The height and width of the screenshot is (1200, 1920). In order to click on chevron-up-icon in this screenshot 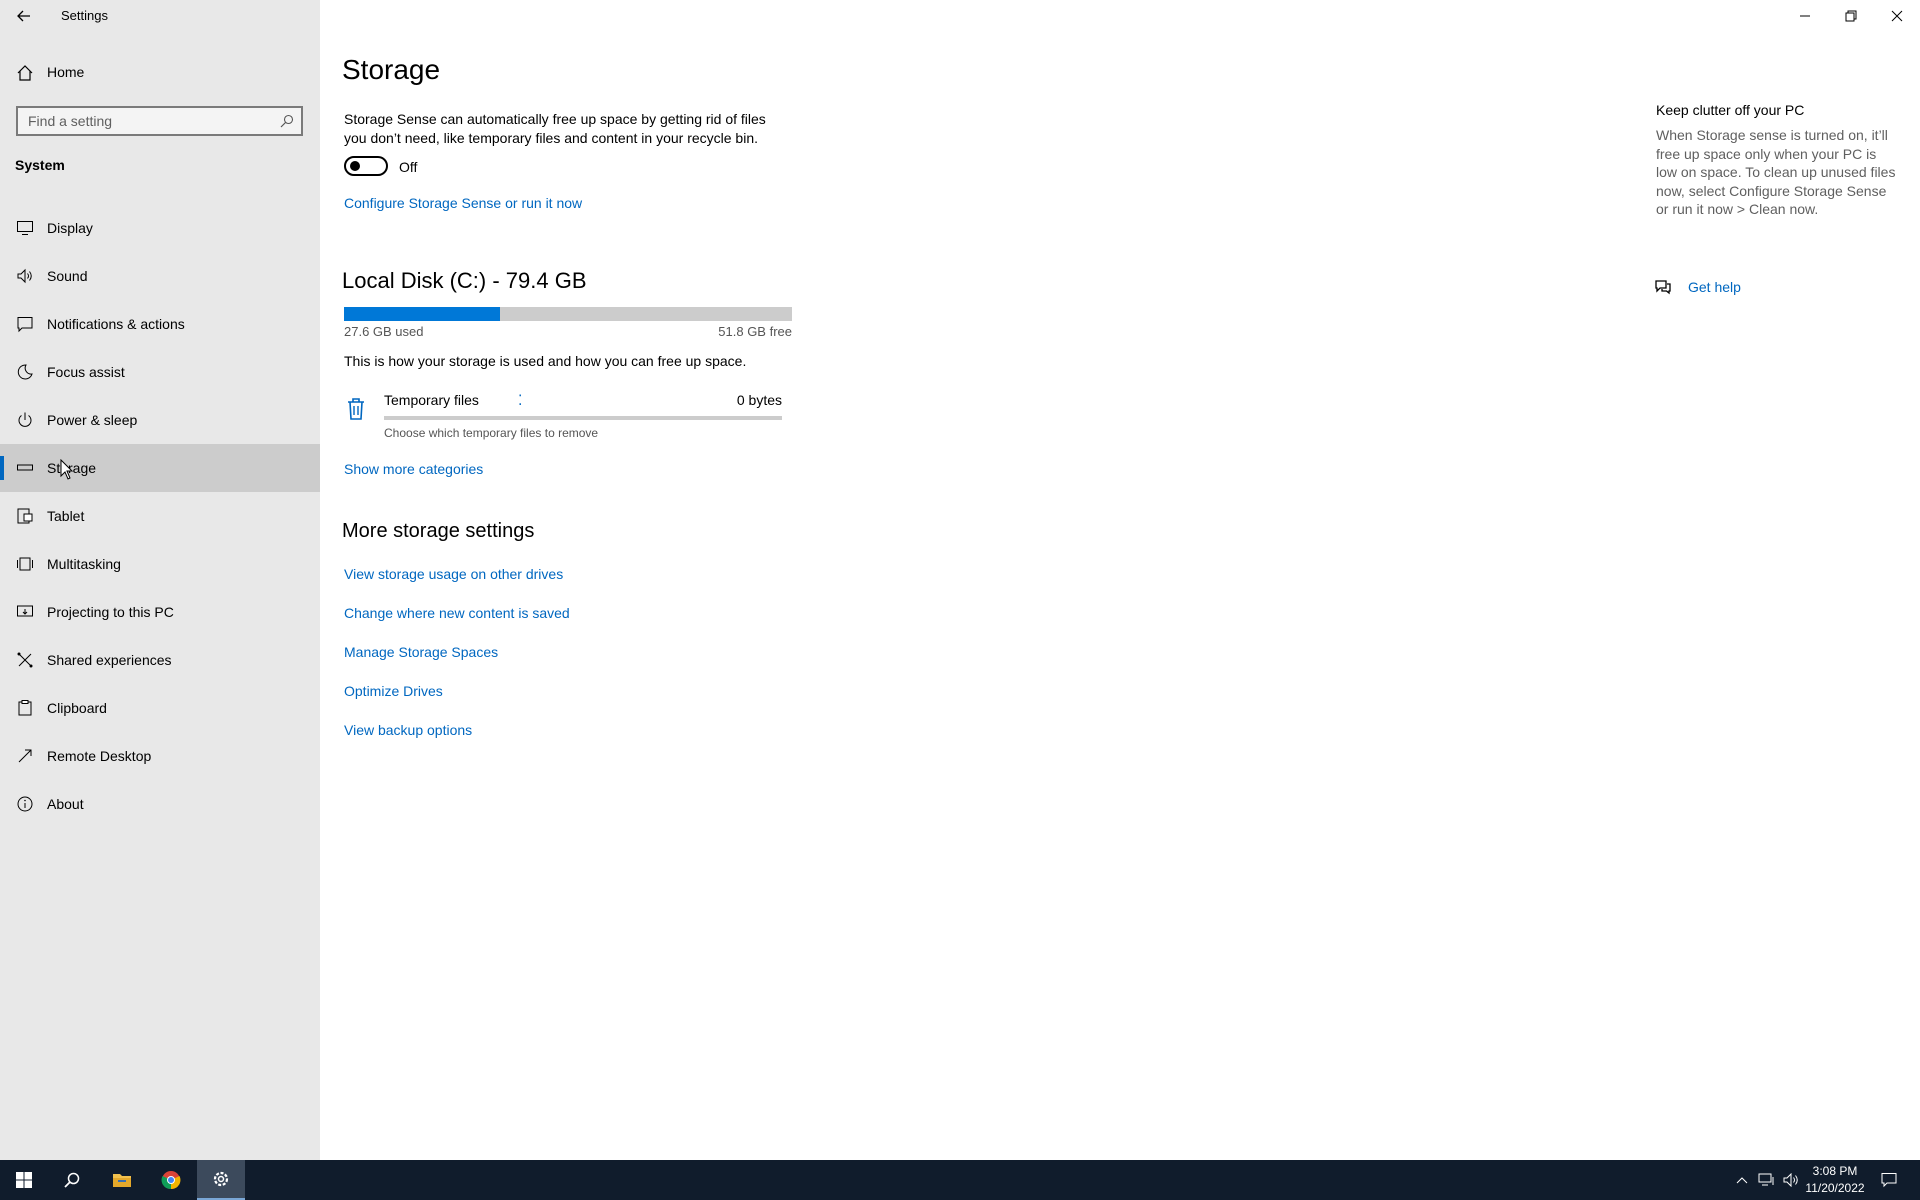, I will do `click(1742, 1180)`.